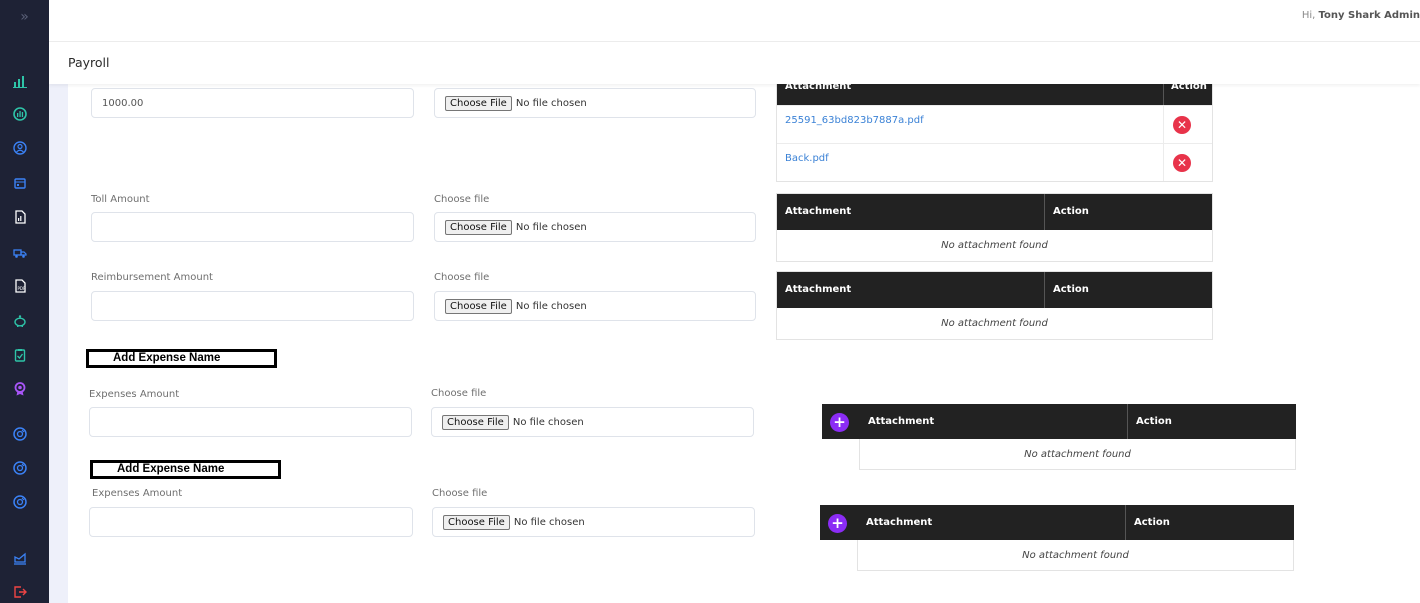 The image size is (1420, 603). I want to click on content-gutter, so click(58, 343).